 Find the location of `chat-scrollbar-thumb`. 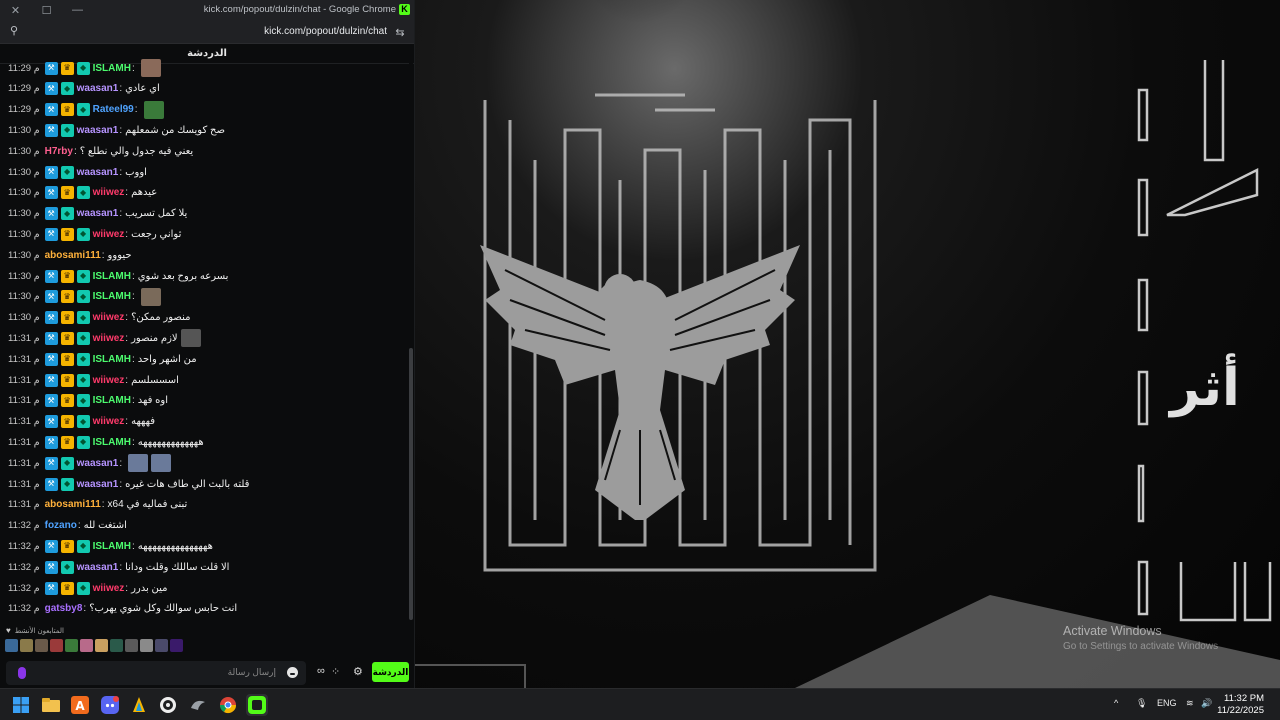

chat-scrollbar-thumb is located at coordinates (411, 484).